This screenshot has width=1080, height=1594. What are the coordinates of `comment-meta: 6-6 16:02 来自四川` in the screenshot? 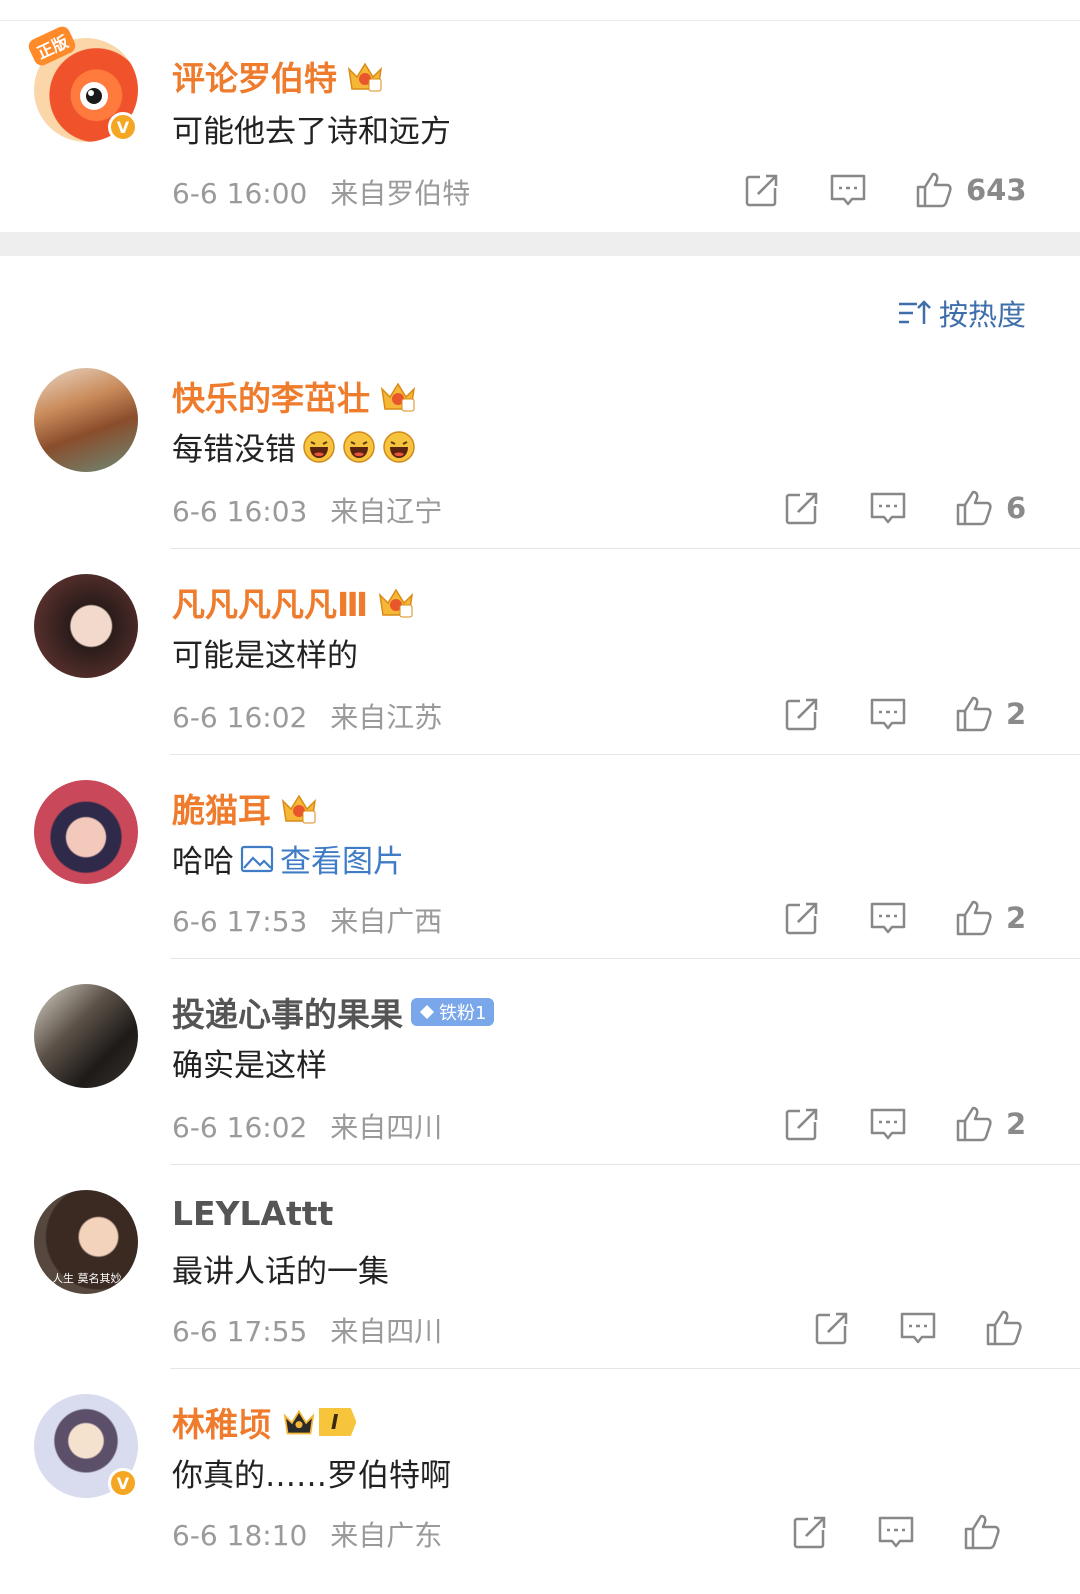 It's located at (307, 1126).